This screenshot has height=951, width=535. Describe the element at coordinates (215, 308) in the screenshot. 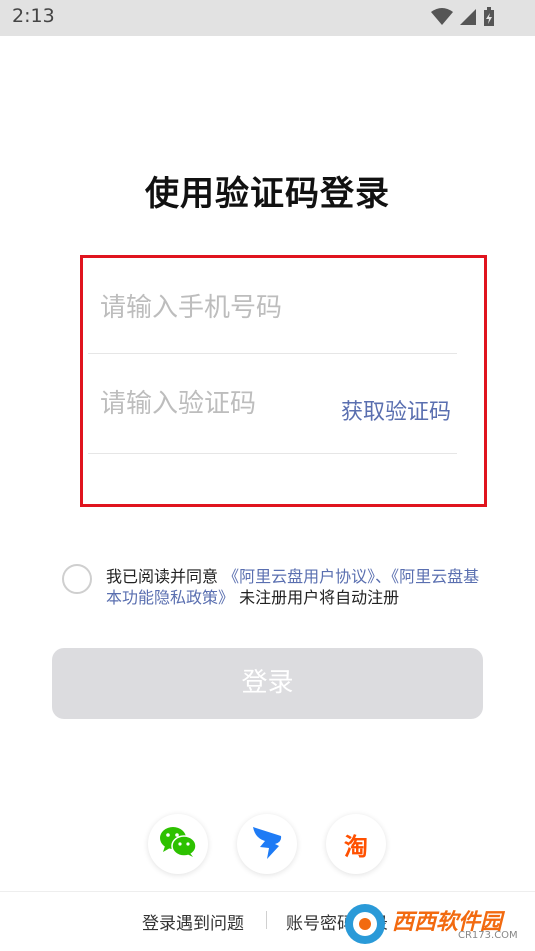

I see `phone-input` at that location.